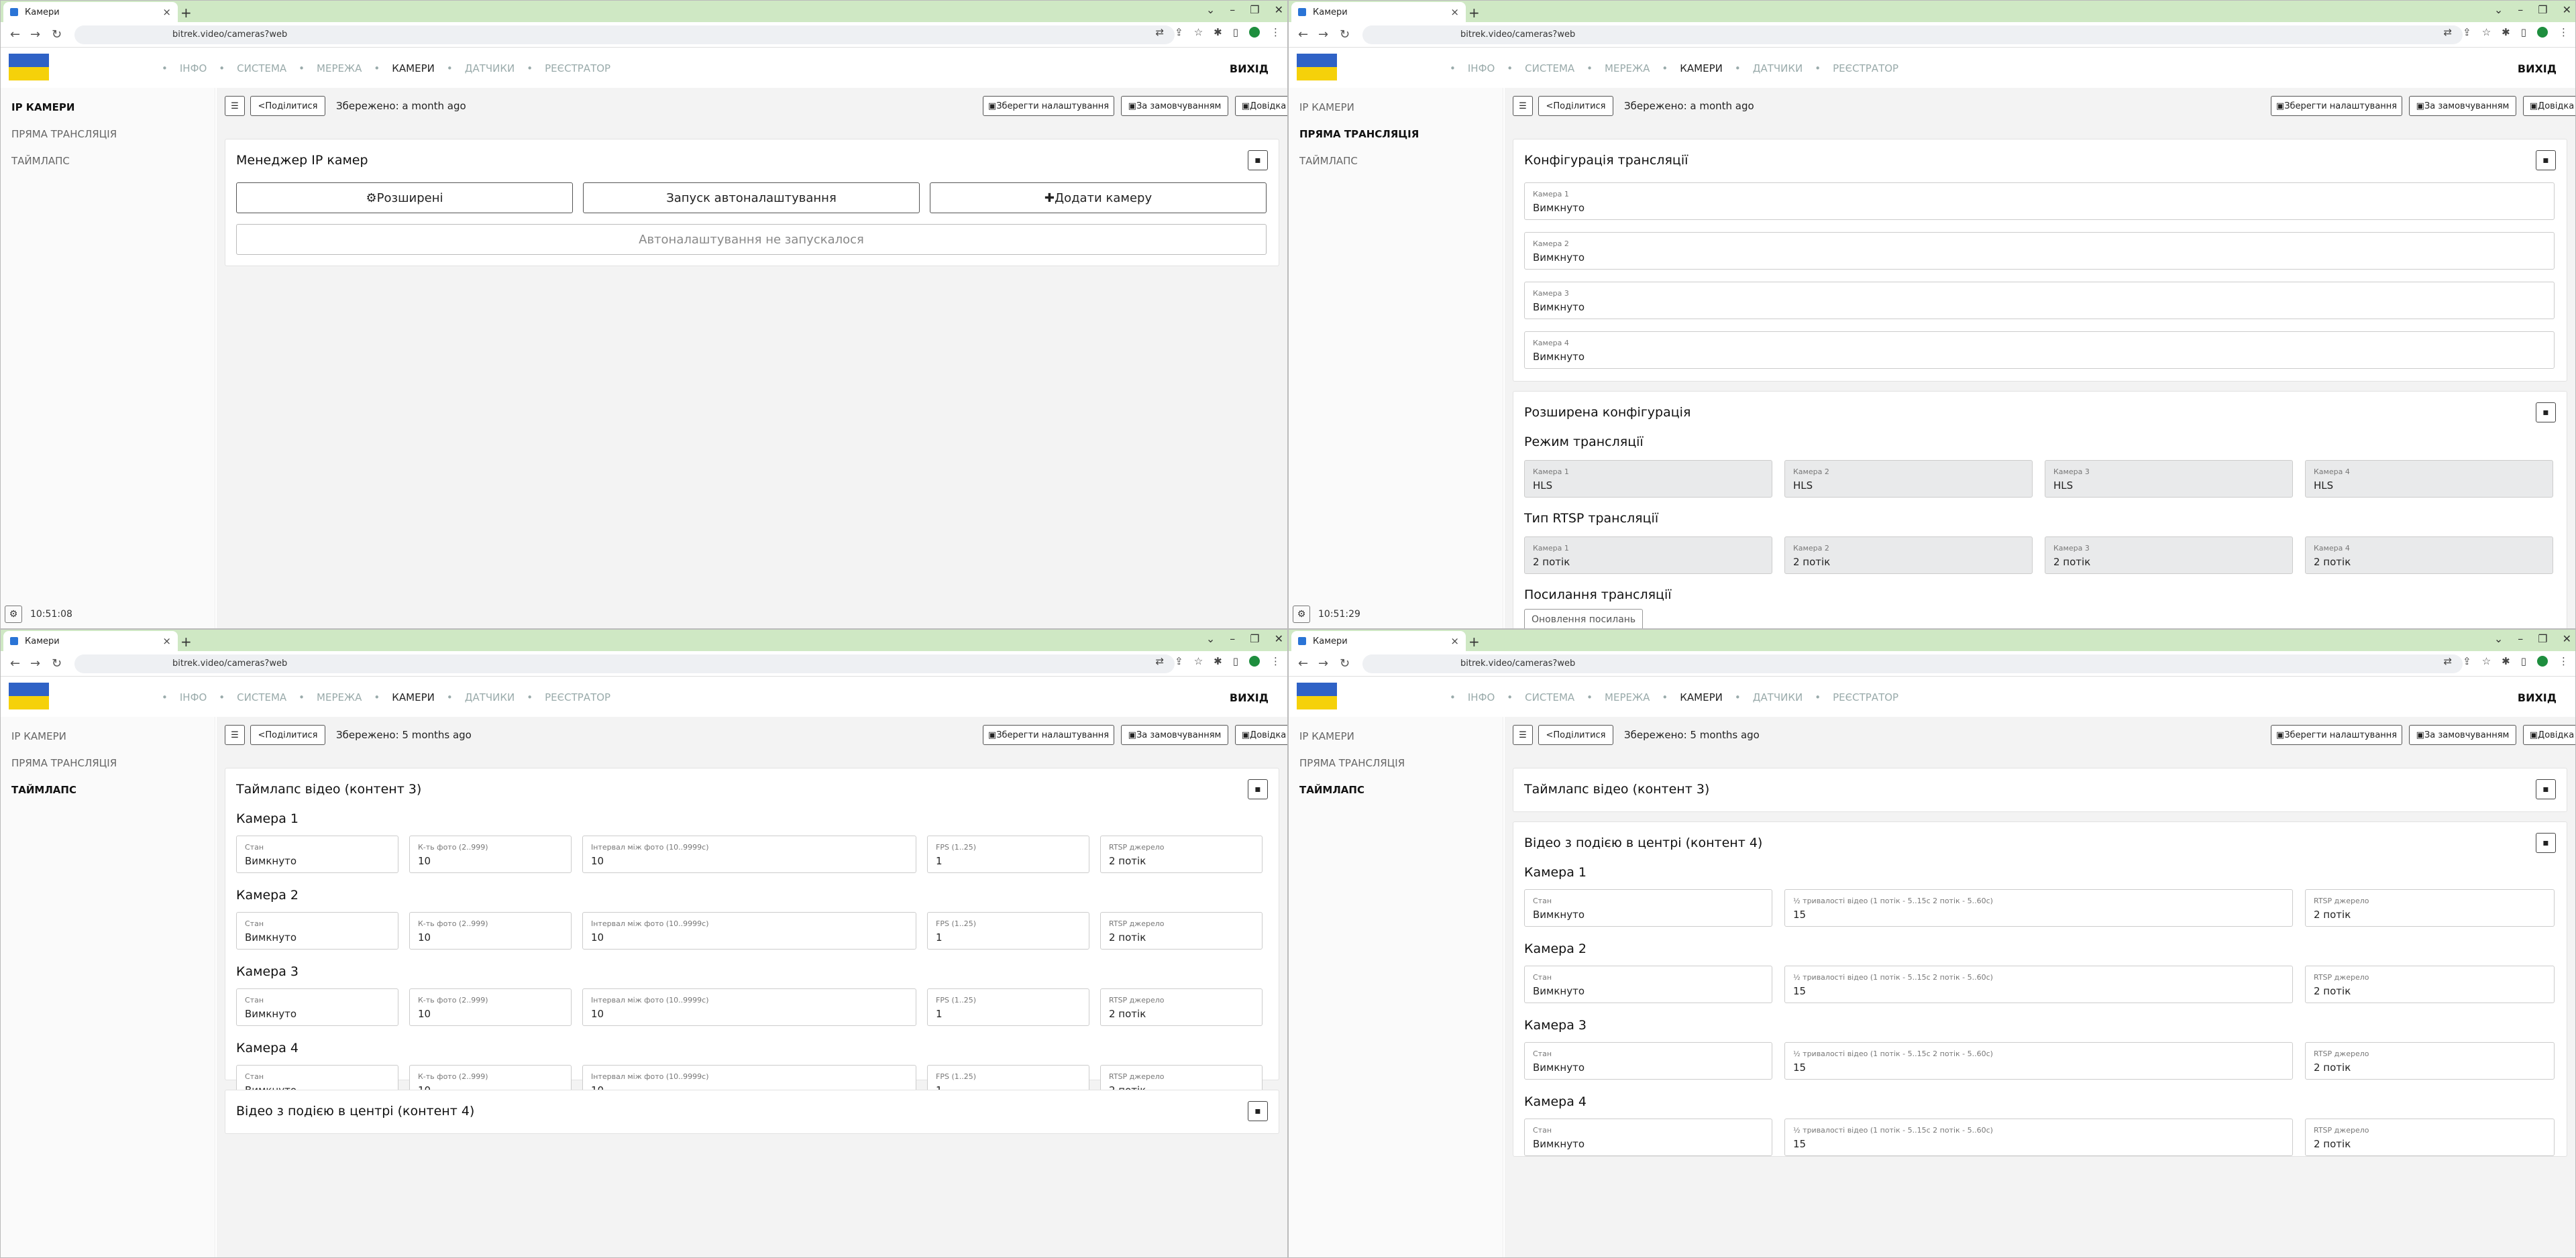  I want to click on select-field: Камера 1 2 потік, so click(1648, 555).